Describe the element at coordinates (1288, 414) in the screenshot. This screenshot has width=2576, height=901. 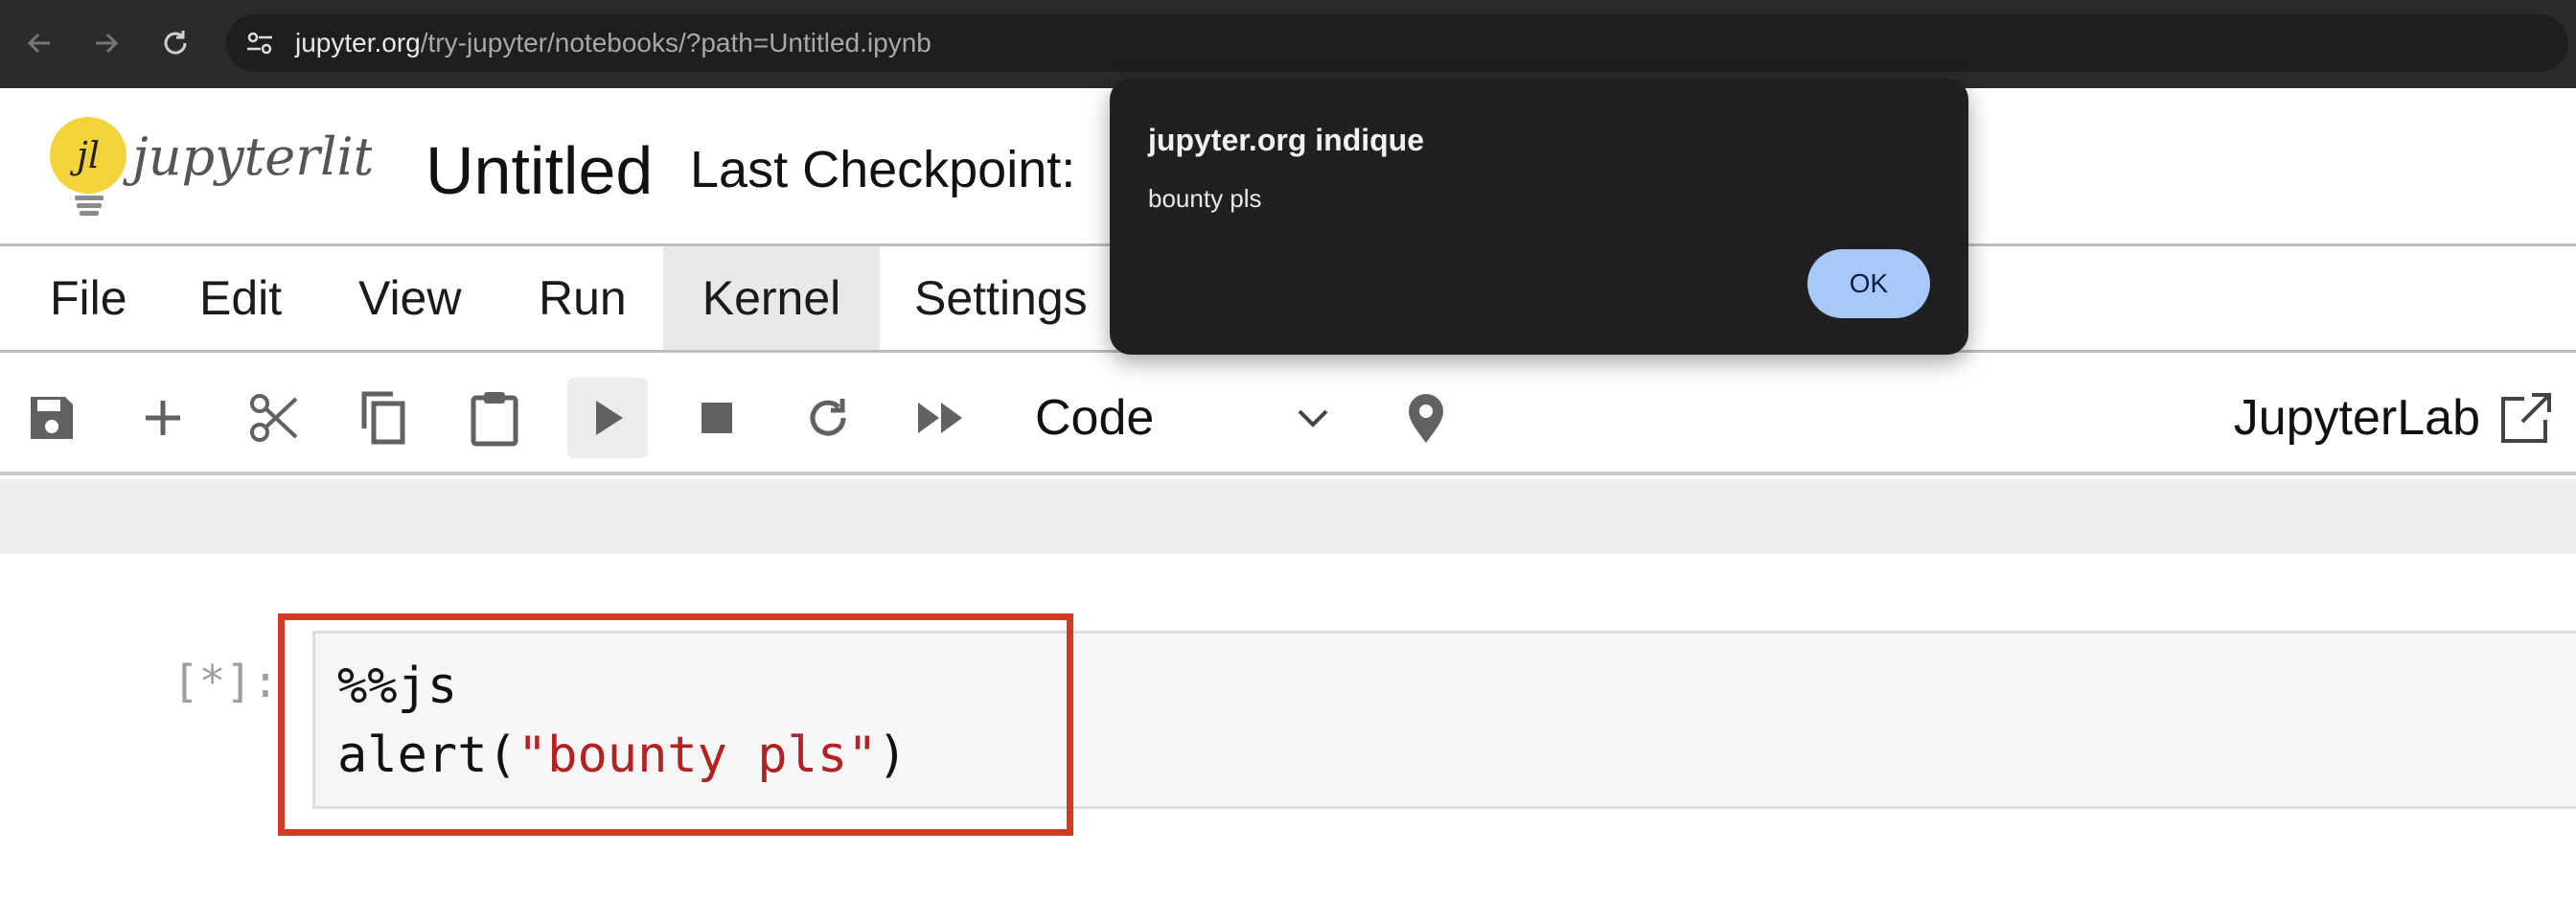
I see `notebook-toolbar: Code JupyterLab` at that location.